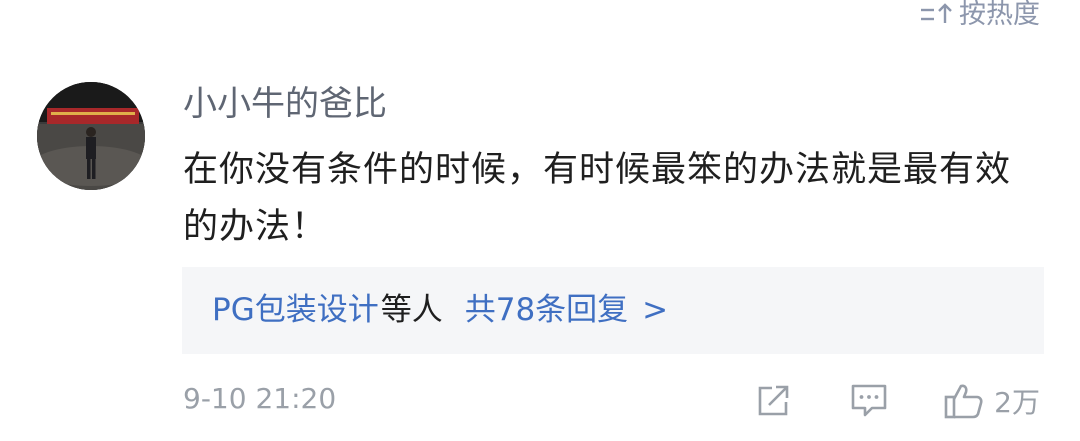  What do you see at coordinates (936, 13) in the screenshot?
I see `sort-arrows-icon` at bounding box center [936, 13].